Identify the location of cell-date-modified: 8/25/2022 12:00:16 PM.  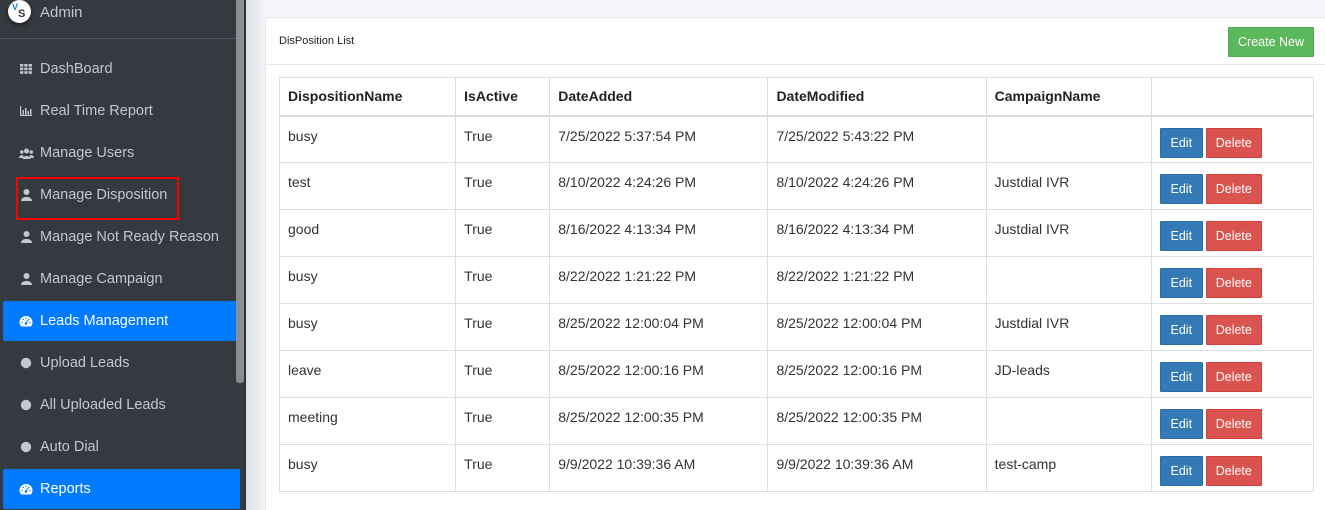
(877, 374).